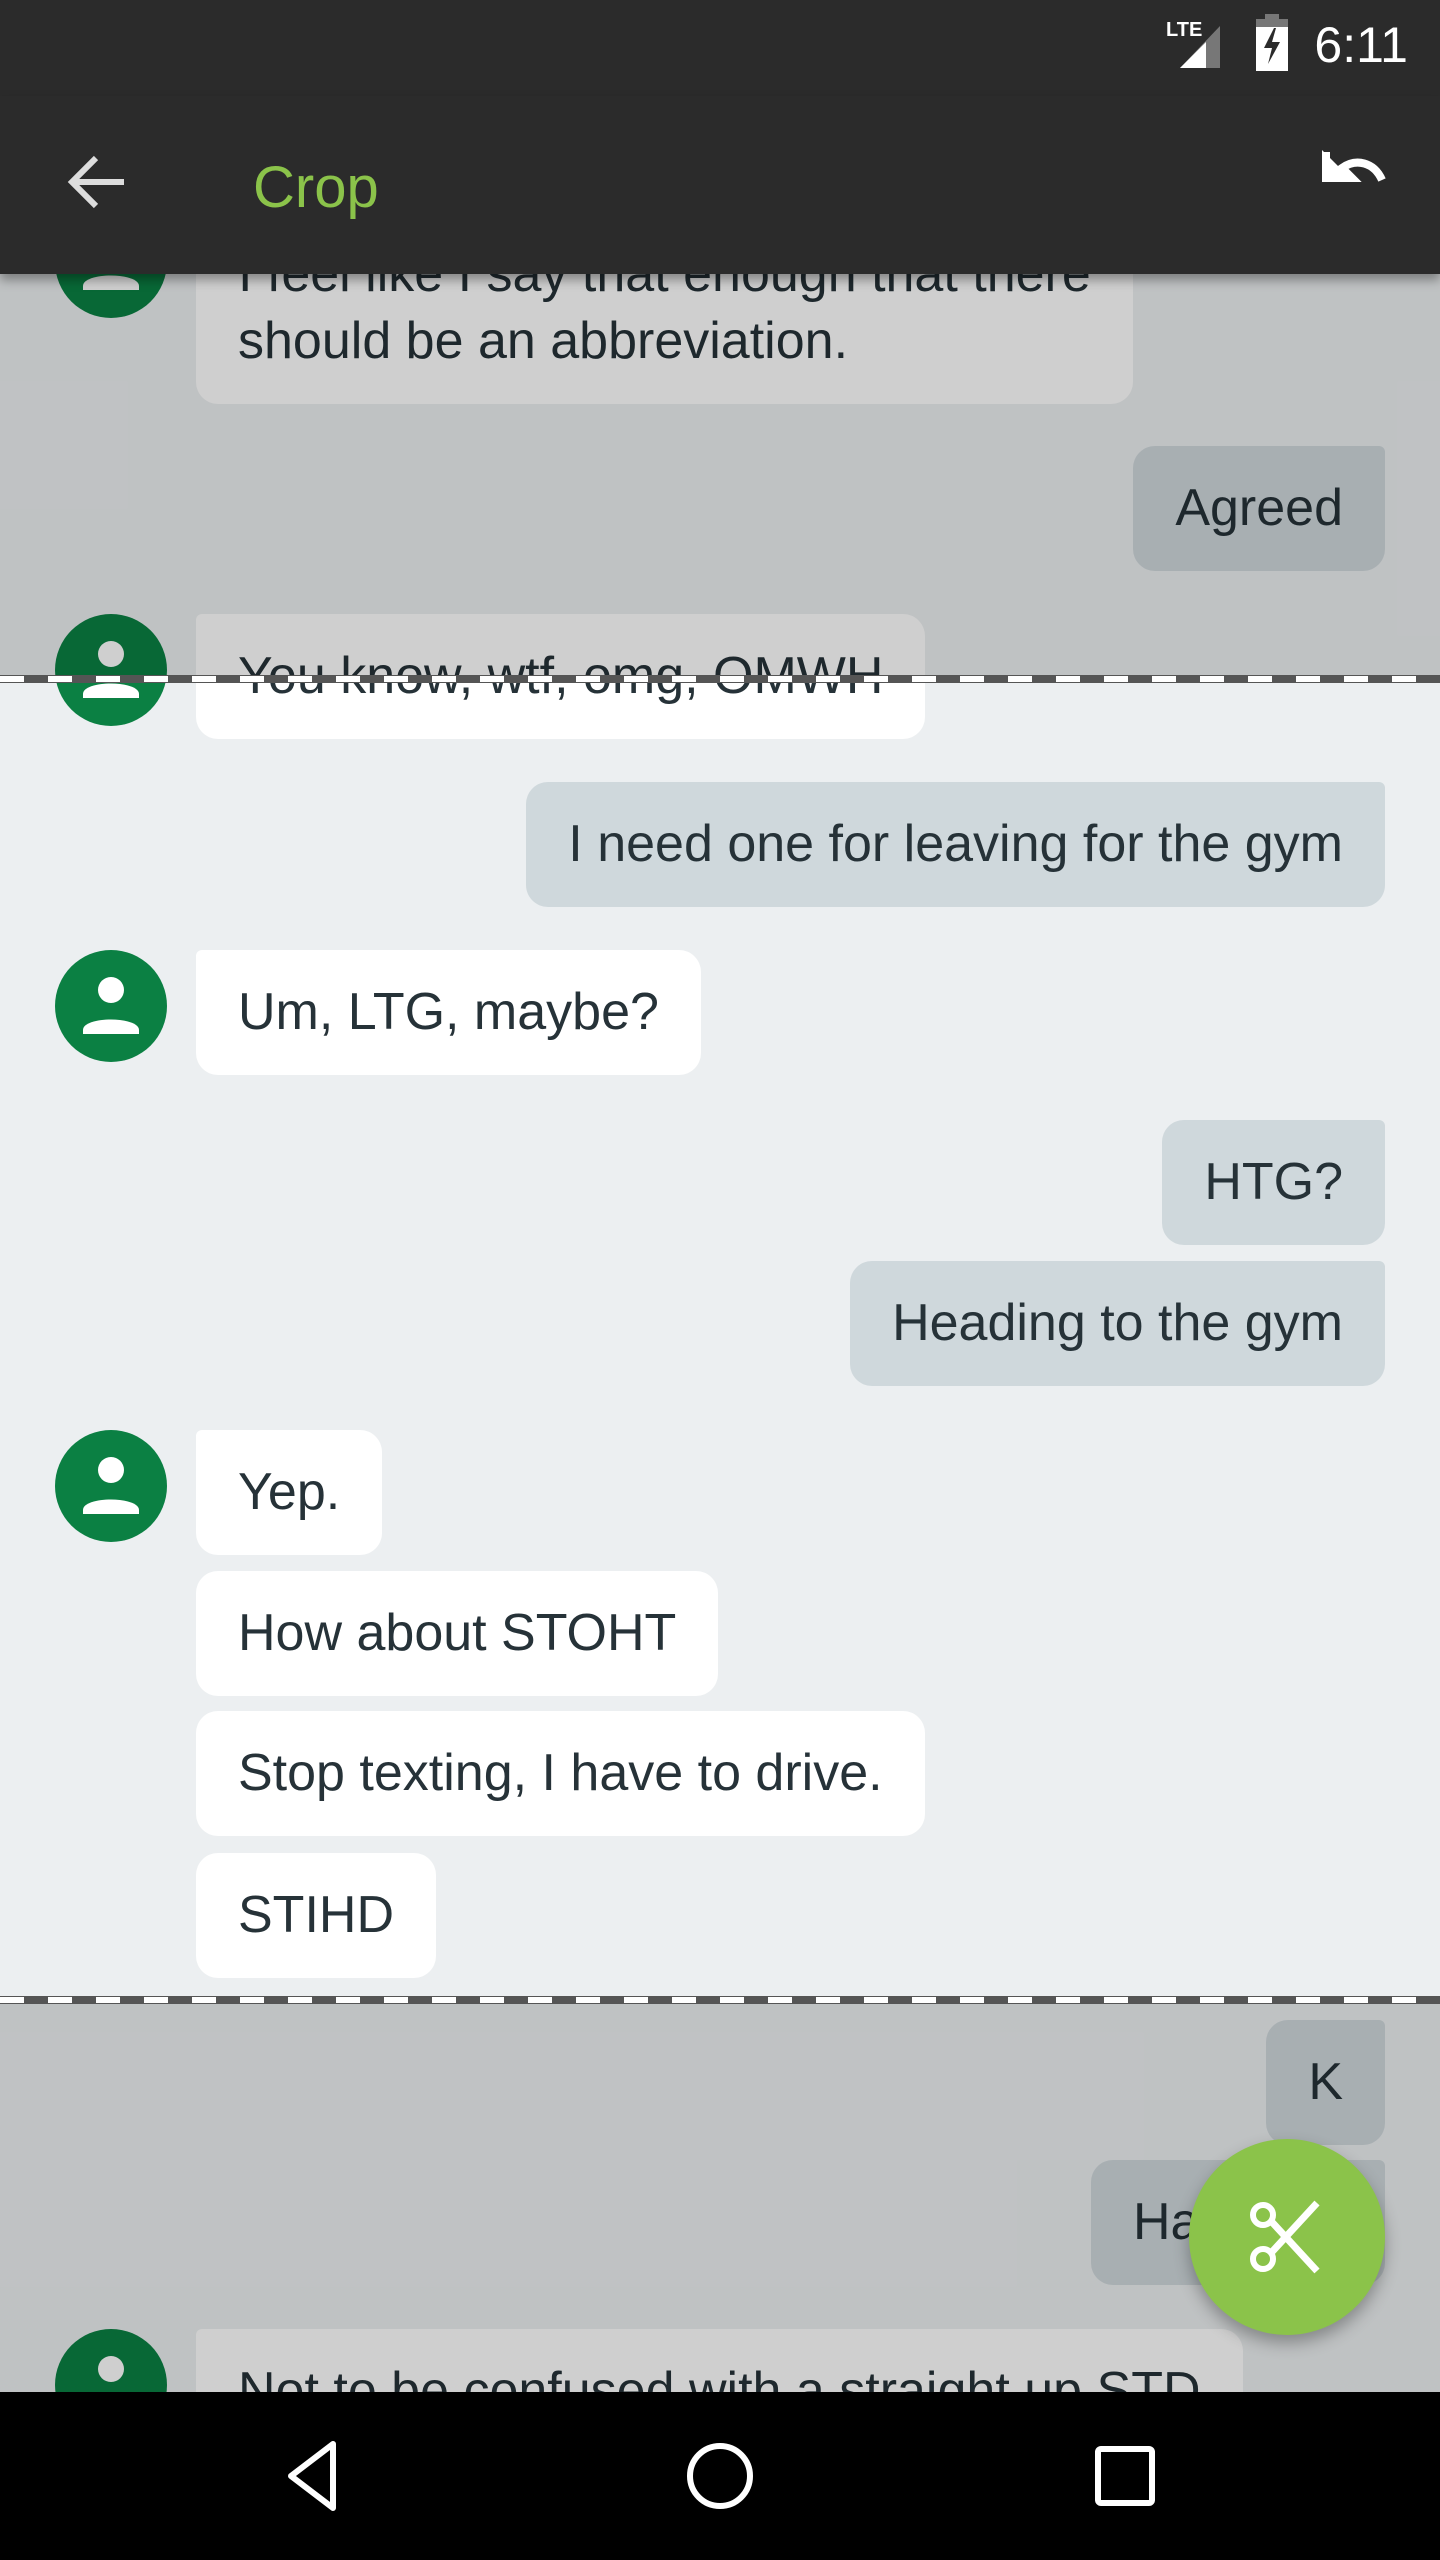 The image size is (1440, 2560). I want to click on message-received: How about STOHT, so click(457, 1633).